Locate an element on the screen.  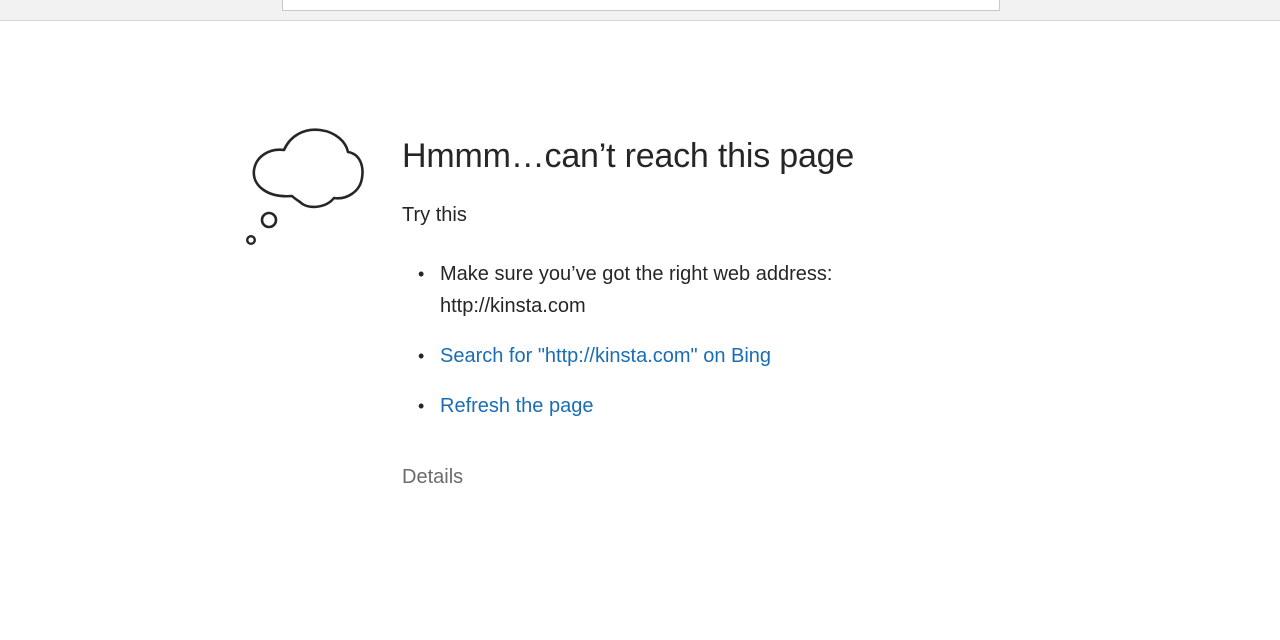
details-toggle: Details is located at coordinates (432, 477).